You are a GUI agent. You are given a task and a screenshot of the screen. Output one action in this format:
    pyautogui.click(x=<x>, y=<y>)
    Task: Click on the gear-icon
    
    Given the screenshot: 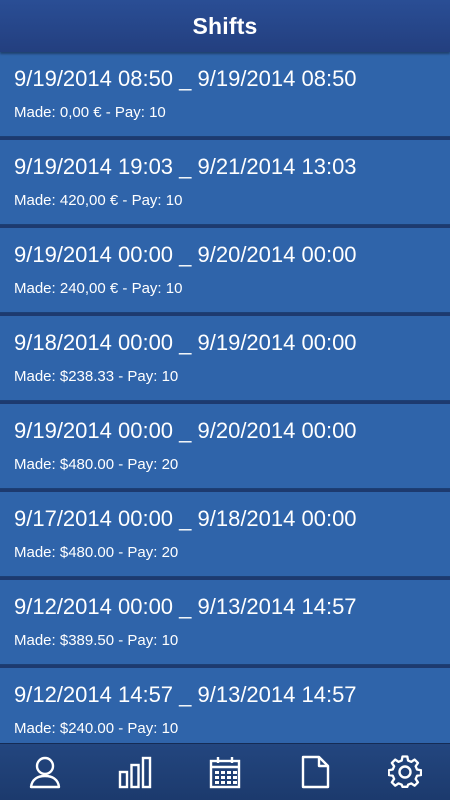 What is the action you would take?
    pyautogui.click(x=405, y=771)
    